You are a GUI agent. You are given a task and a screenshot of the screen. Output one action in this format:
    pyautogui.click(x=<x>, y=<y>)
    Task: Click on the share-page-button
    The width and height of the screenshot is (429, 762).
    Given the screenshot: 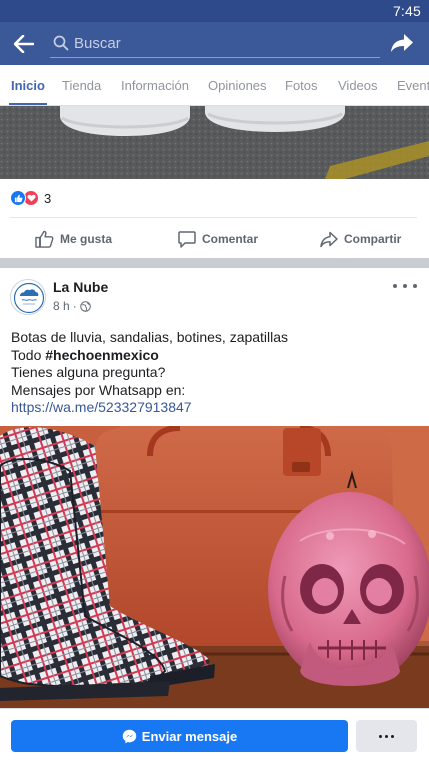 What is the action you would take?
    pyautogui.click(x=402, y=43)
    